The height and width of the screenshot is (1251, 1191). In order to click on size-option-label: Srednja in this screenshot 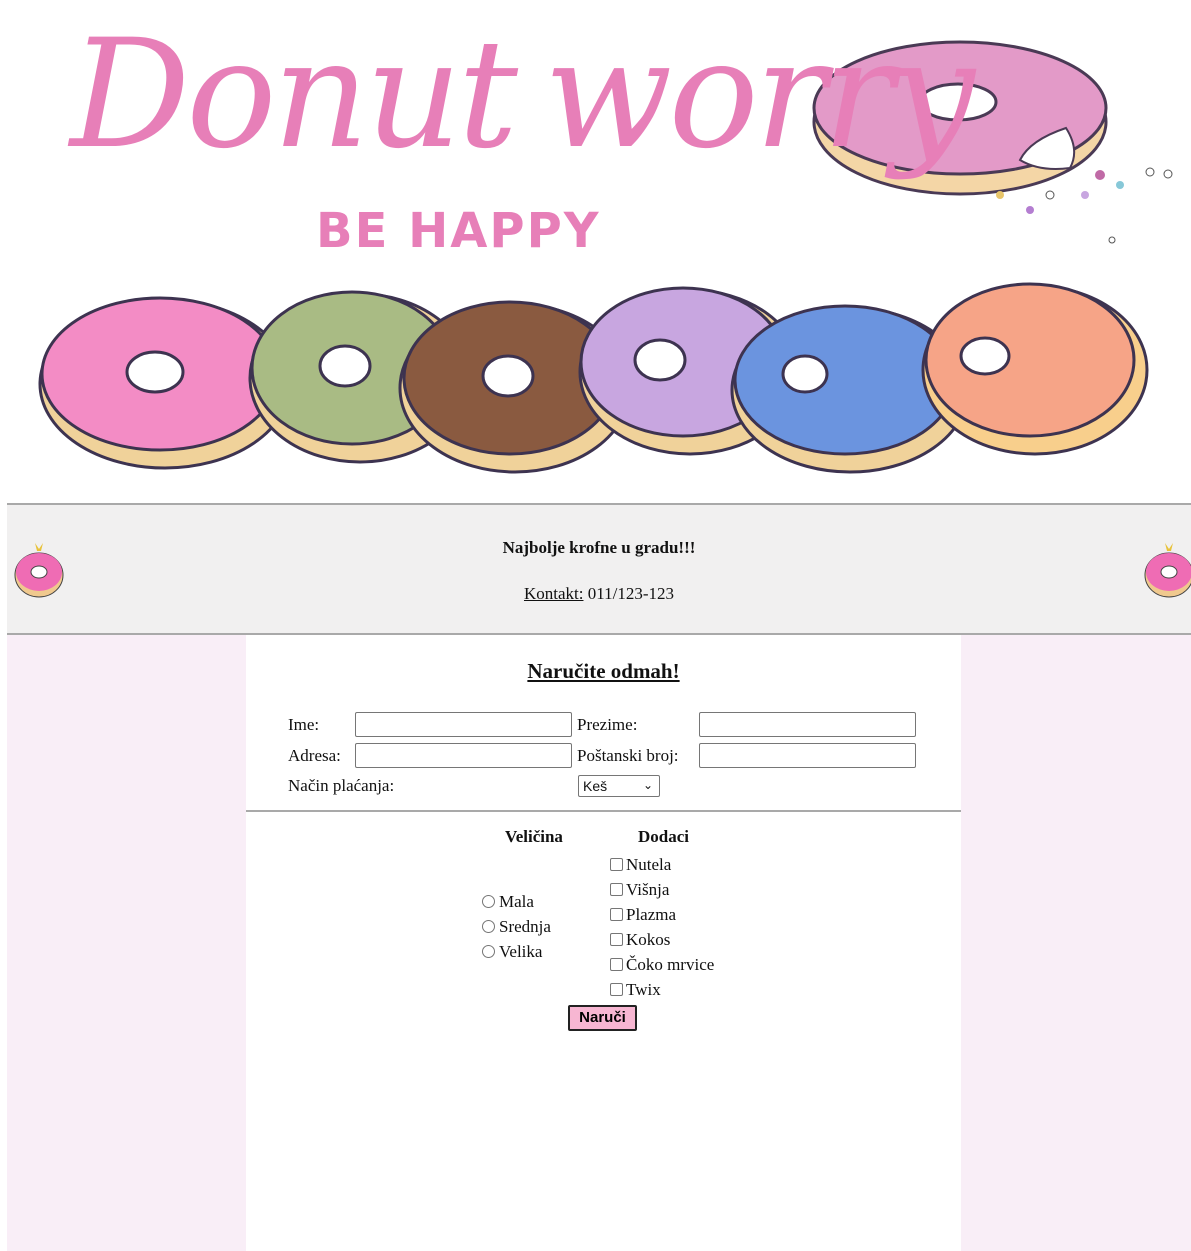, I will do `click(525, 926)`.